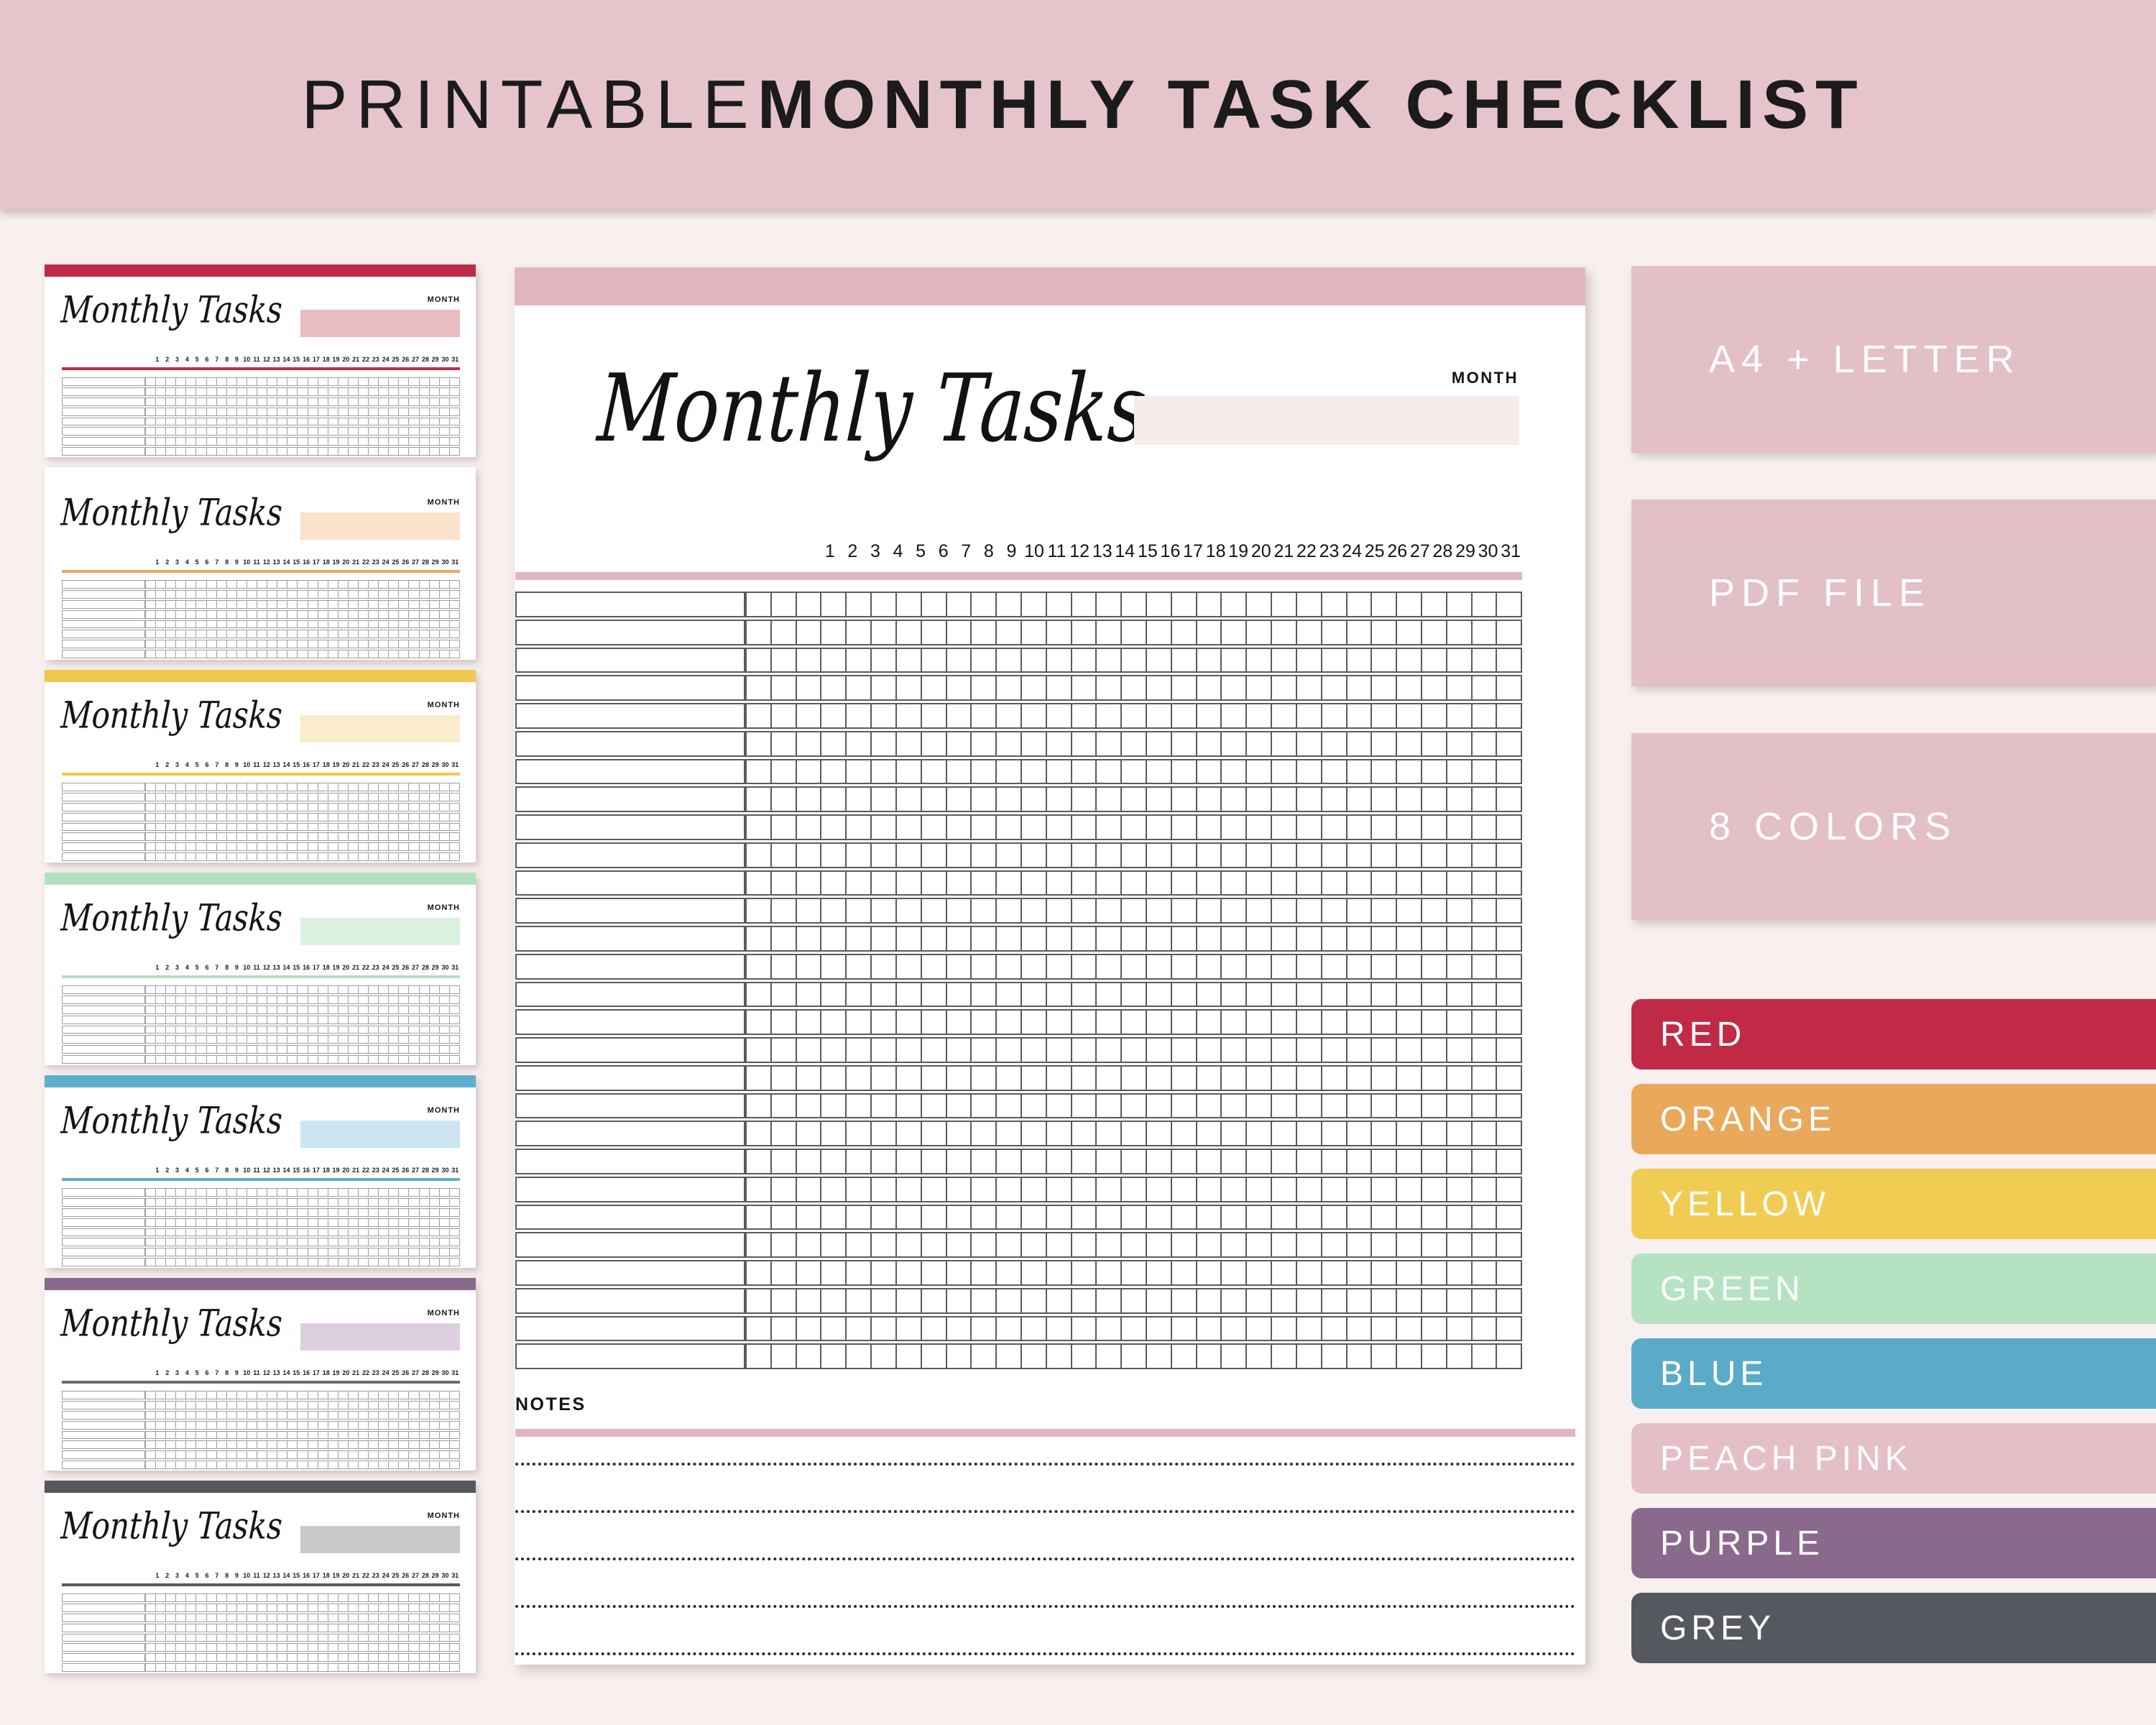  What do you see at coordinates (1893, 1458) in the screenshot?
I see `color-swatch-peach-pink: PEACH PINK` at bounding box center [1893, 1458].